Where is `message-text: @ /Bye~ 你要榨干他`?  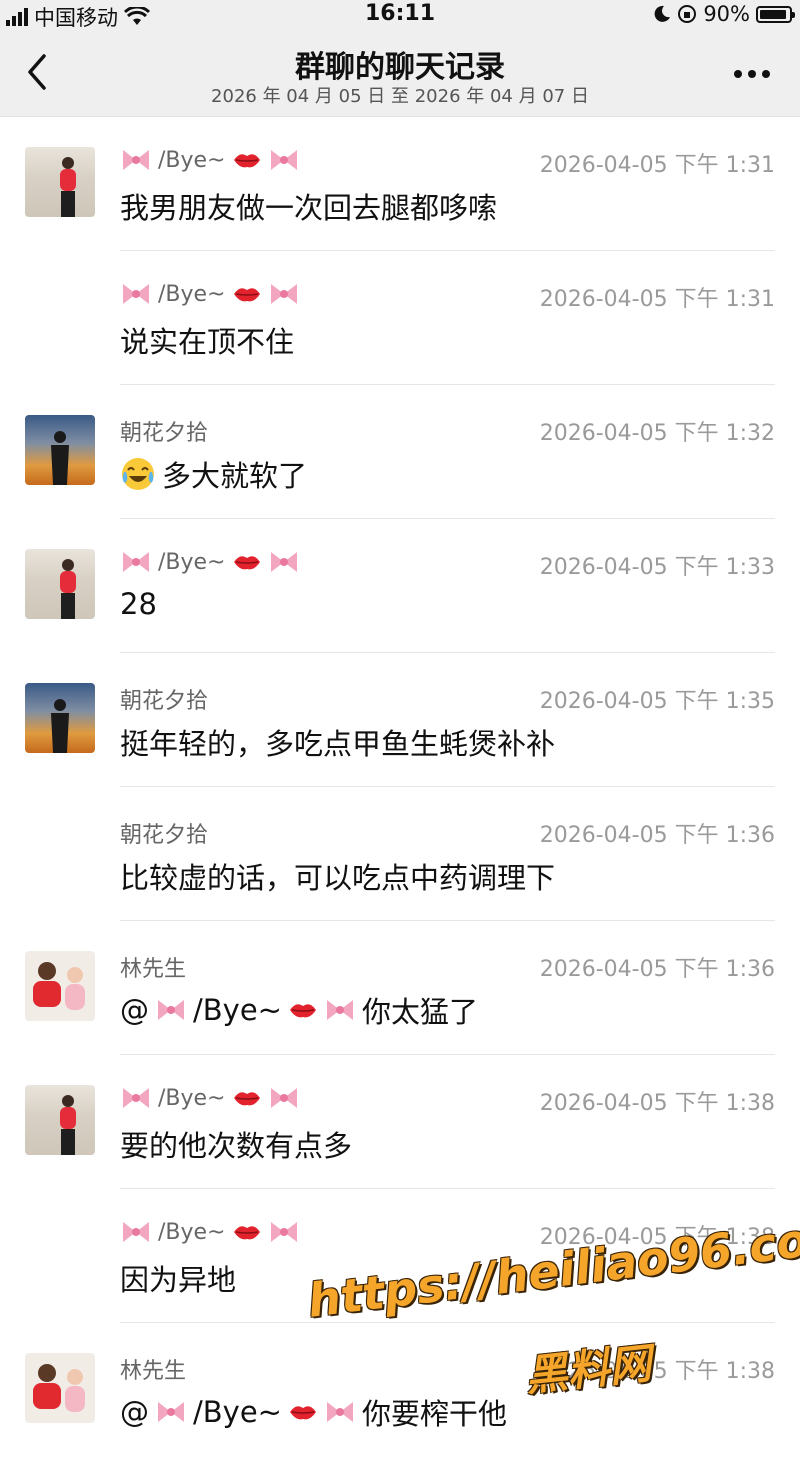
message-text: @ /Bye~ 你要榨干他 is located at coordinates (313, 1413).